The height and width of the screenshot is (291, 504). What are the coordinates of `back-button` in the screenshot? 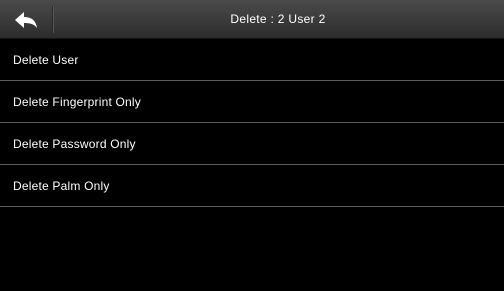 It's located at (26, 19).